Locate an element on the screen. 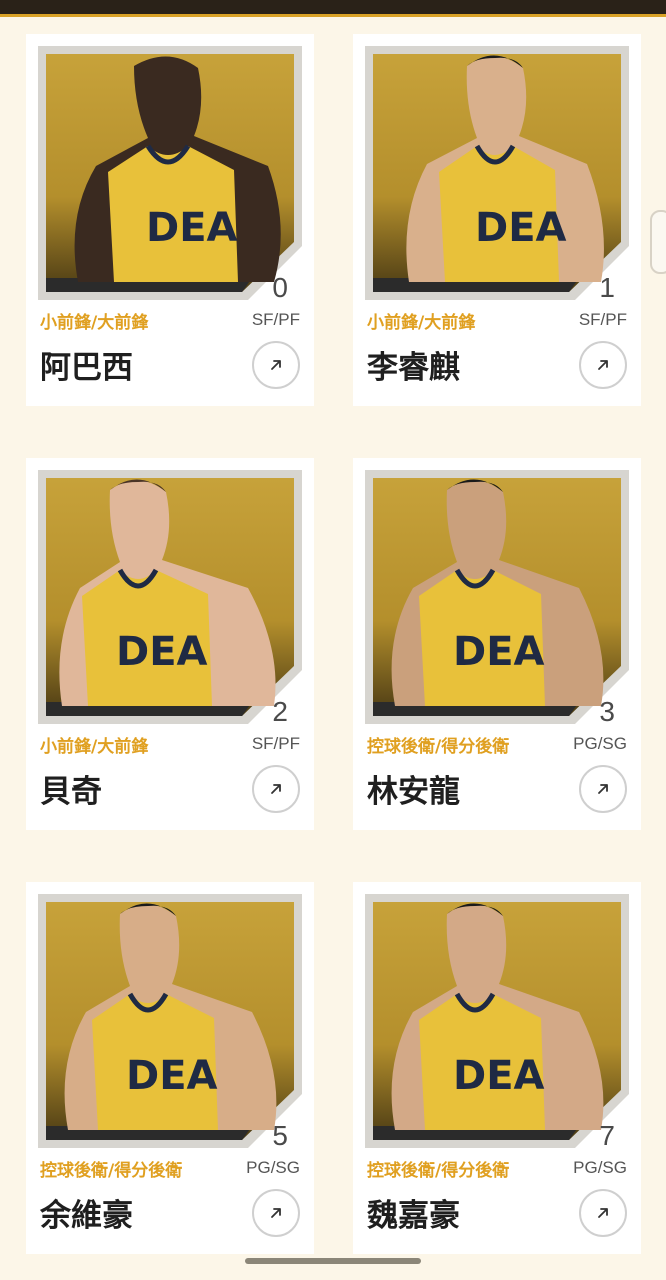  player-card: DEA 1 小前鋒/大前鋒 SF/PF 李睿麒 is located at coordinates (497, 220).